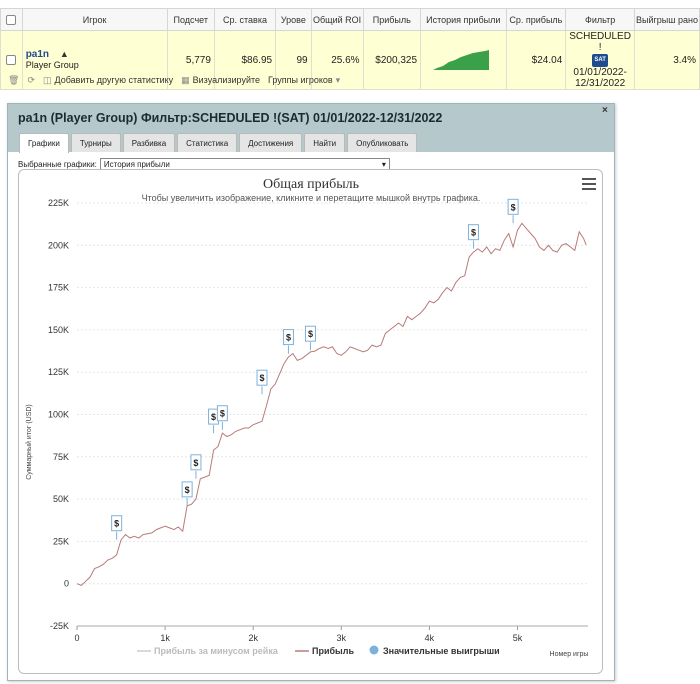 Image resolution: width=700 pixels, height=684 pixels. Describe the element at coordinates (311, 184) in the screenshot. I see `chart-title: Общая прибыль` at that location.